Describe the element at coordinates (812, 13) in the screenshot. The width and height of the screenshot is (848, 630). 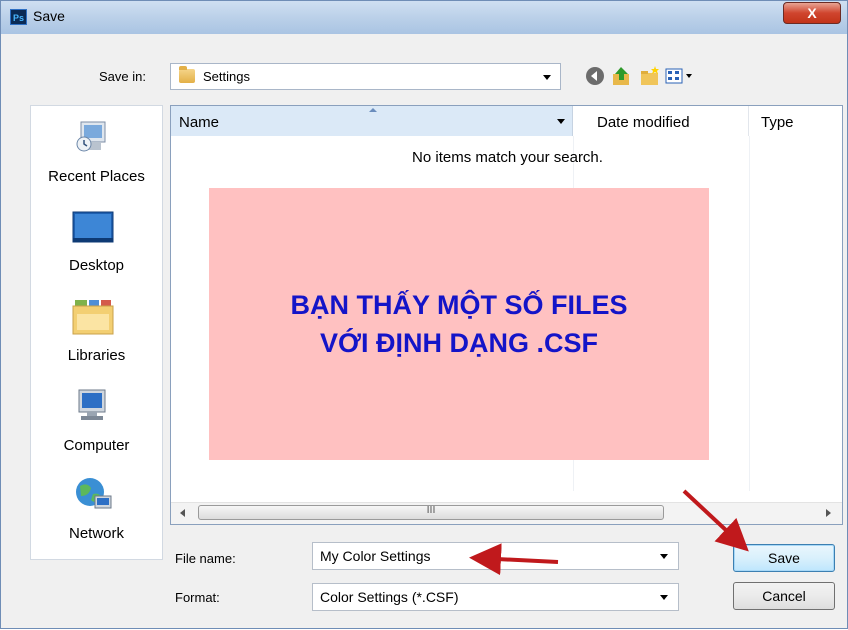
I see `close-button: X` at that location.